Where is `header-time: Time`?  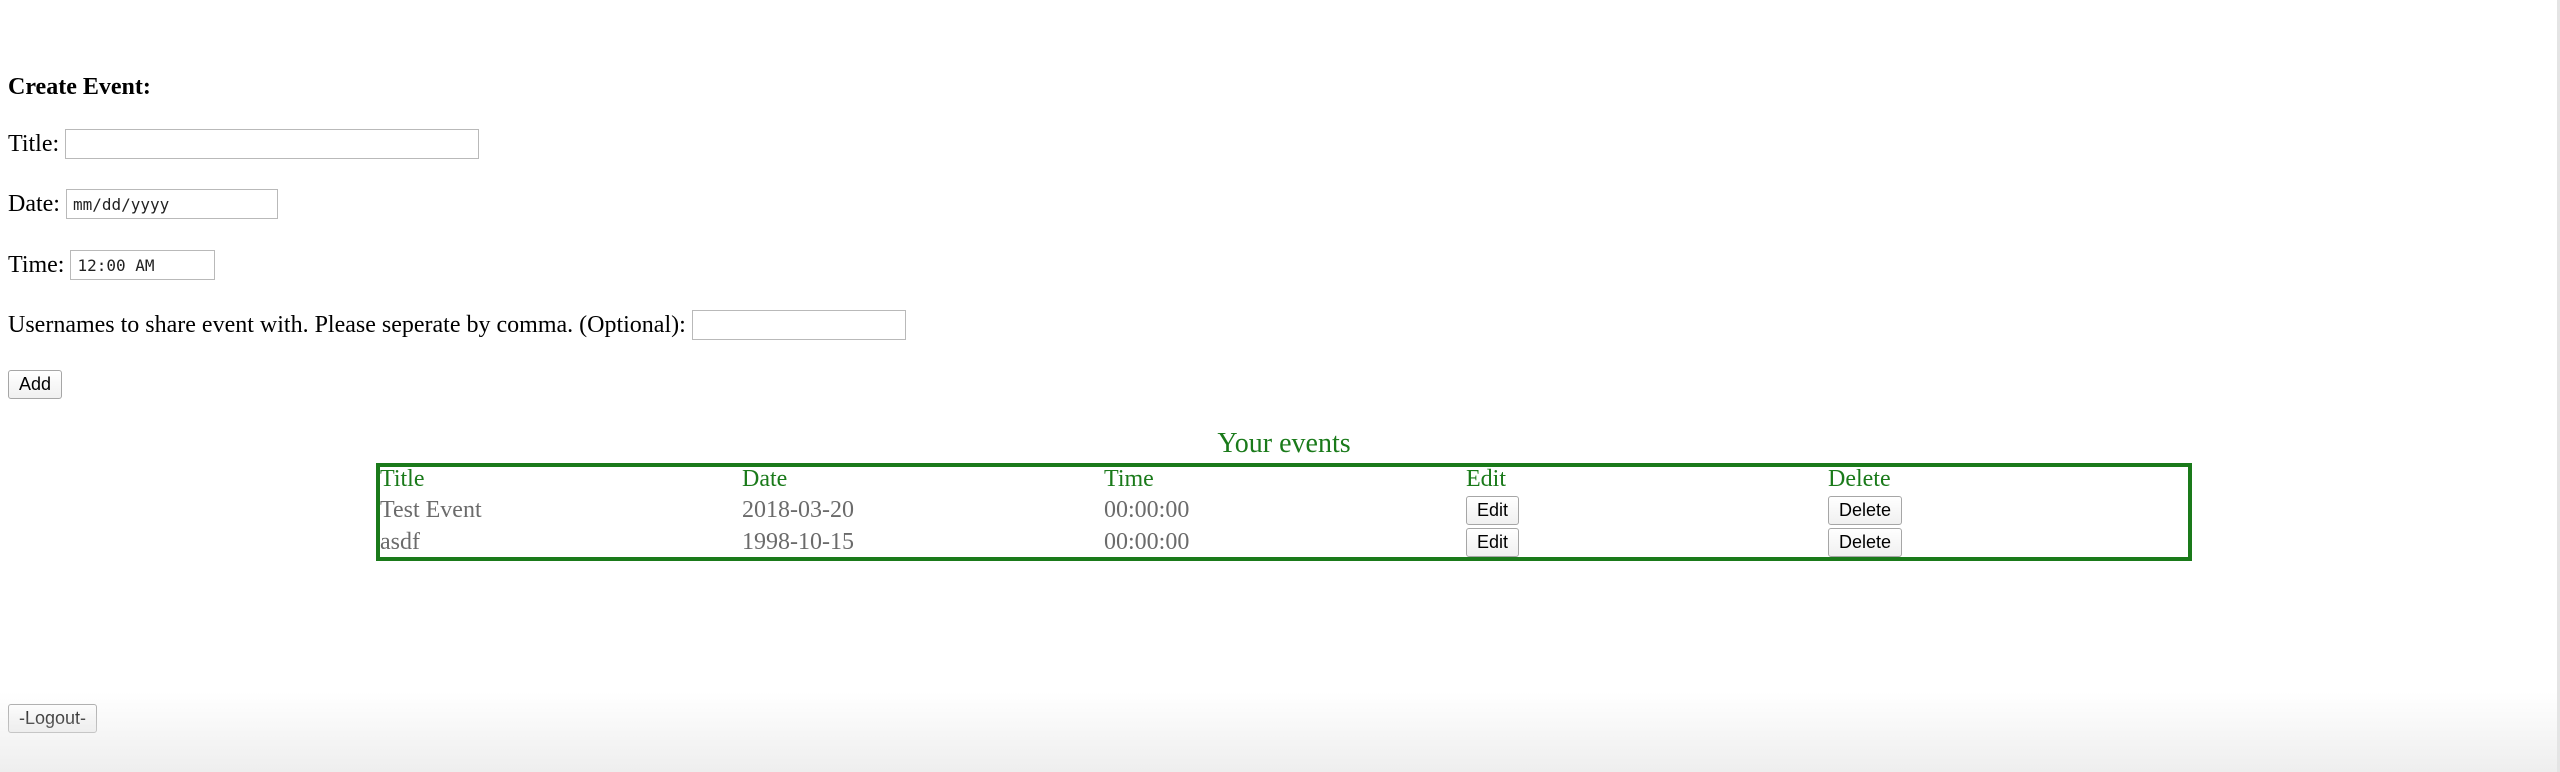
header-time: Time is located at coordinates (1129, 478).